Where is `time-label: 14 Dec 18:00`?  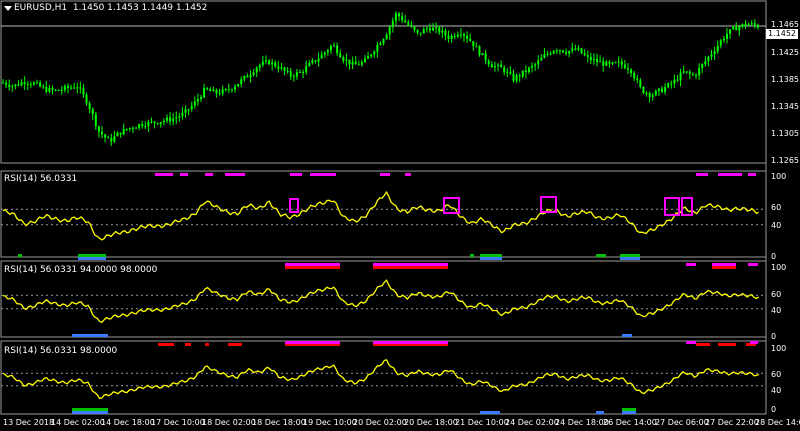
time-label: 14 Dec 18:00 is located at coordinates (128, 422).